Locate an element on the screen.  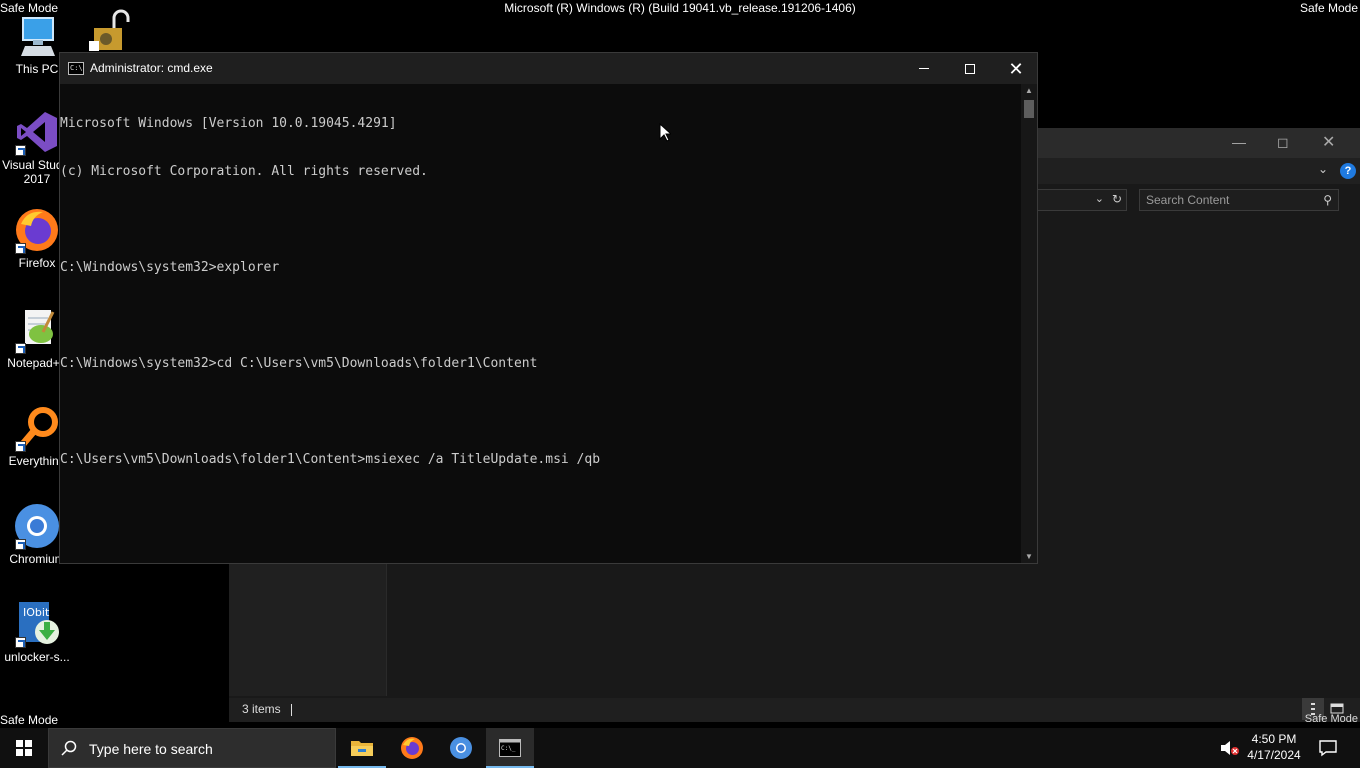
start-button is located at coordinates (24, 748).